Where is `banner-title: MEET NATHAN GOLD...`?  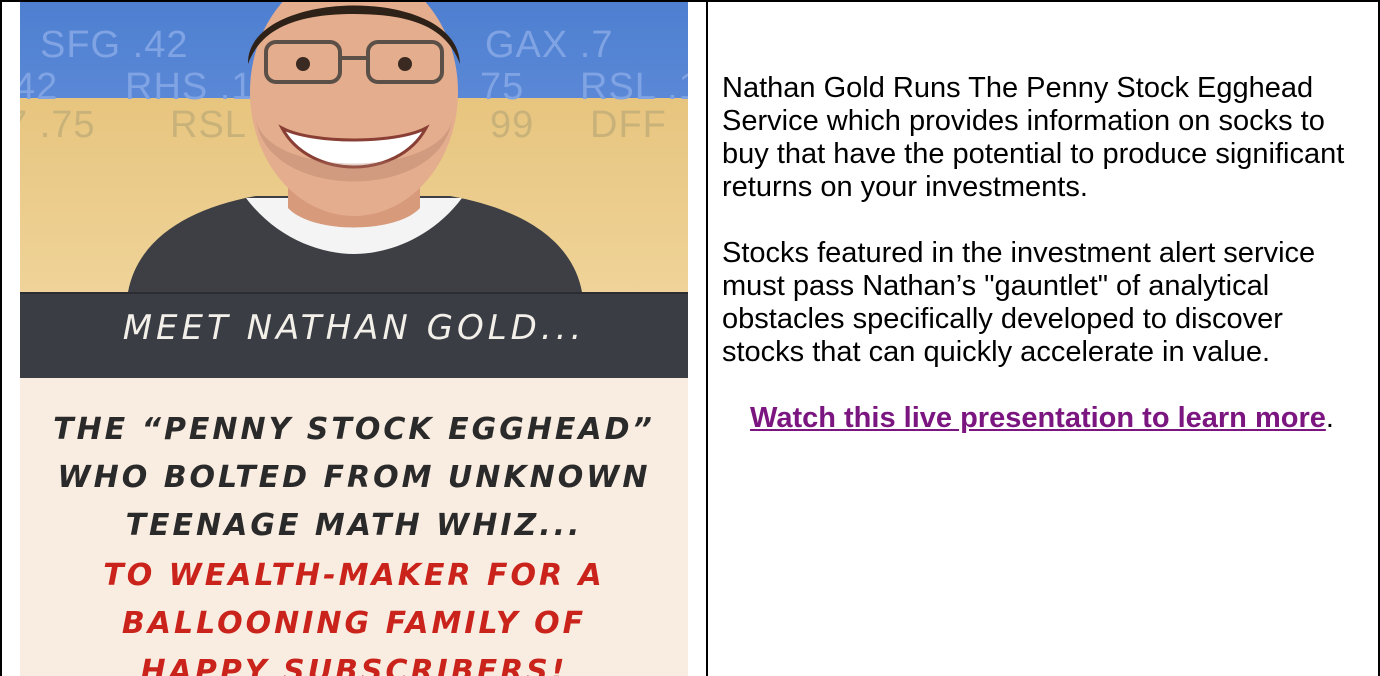
banner-title: MEET NATHAN GOLD... is located at coordinates (354, 328).